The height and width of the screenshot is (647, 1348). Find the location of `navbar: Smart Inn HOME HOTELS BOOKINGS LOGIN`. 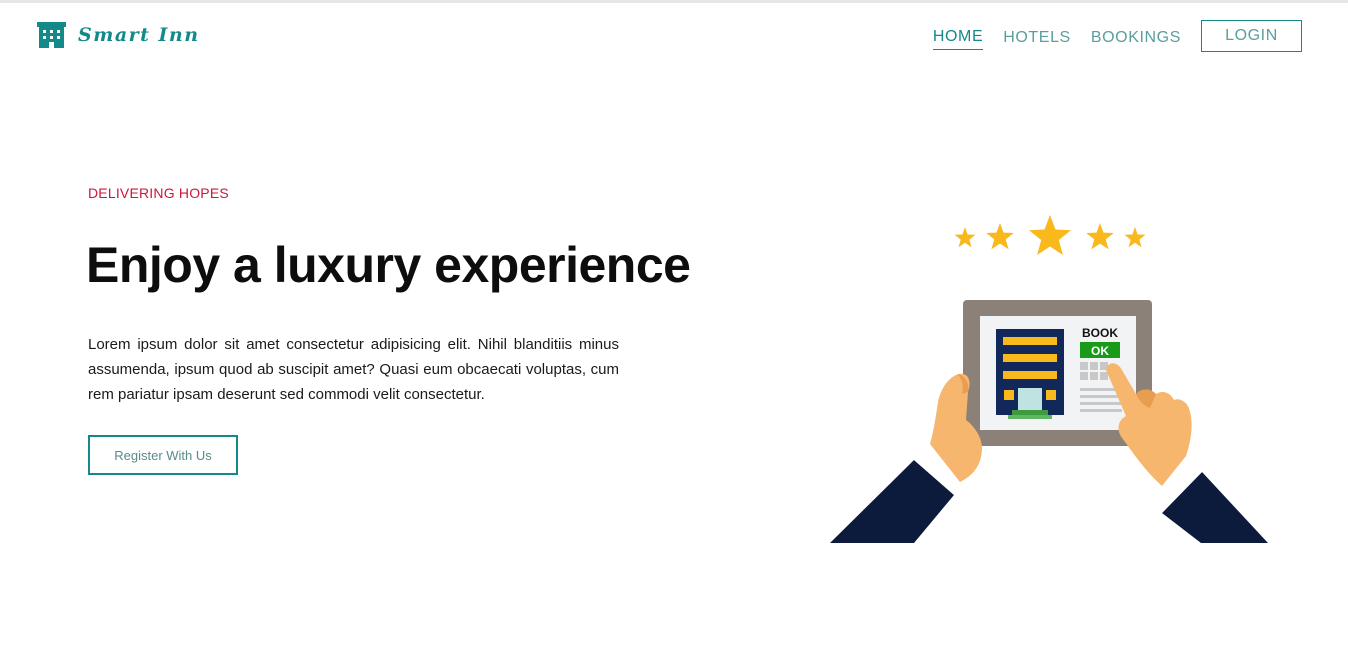

navbar: Smart Inn HOME HOTELS BOOKINGS LOGIN is located at coordinates (674, 36).